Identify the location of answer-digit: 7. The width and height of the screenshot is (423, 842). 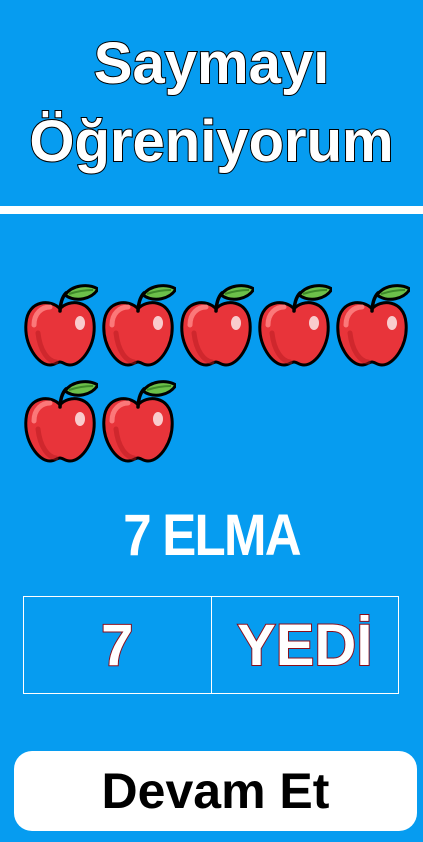
(118, 645).